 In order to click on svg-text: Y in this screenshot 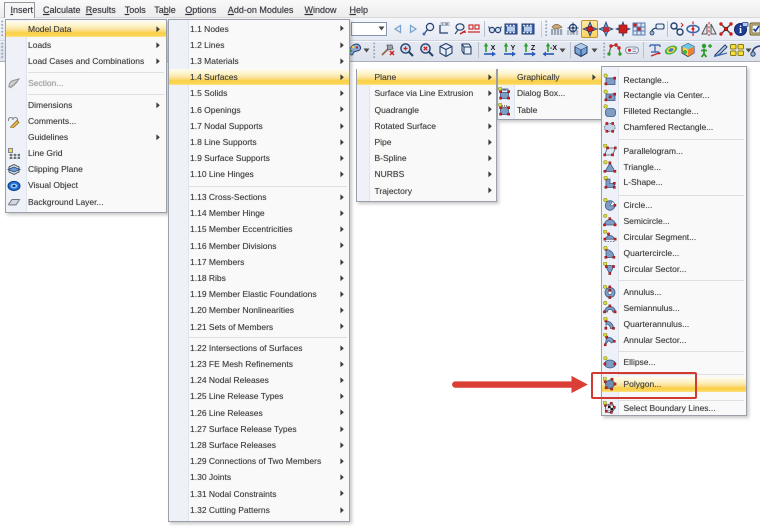, I will do `click(513, 48)`.